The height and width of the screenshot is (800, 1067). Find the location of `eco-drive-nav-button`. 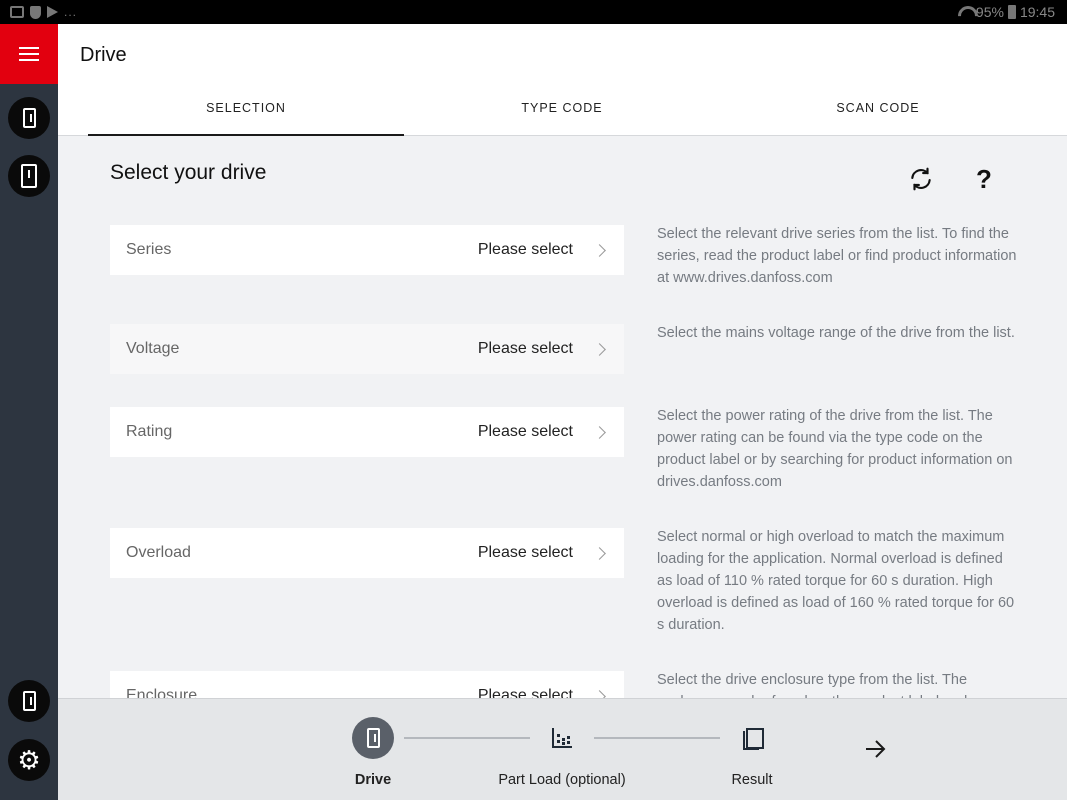

eco-drive-nav-button is located at coordinates (29, 701).